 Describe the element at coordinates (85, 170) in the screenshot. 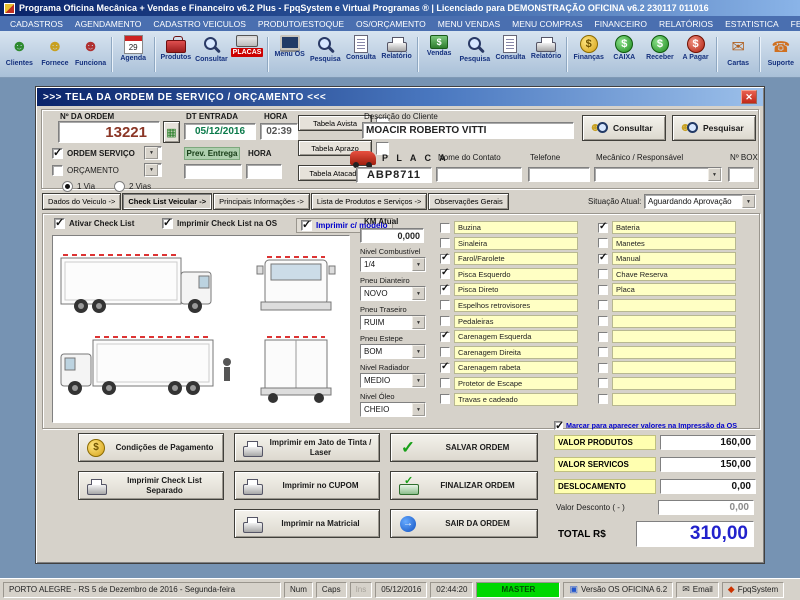

I see `orcamento-option: ORÇAMENTO` at that location.